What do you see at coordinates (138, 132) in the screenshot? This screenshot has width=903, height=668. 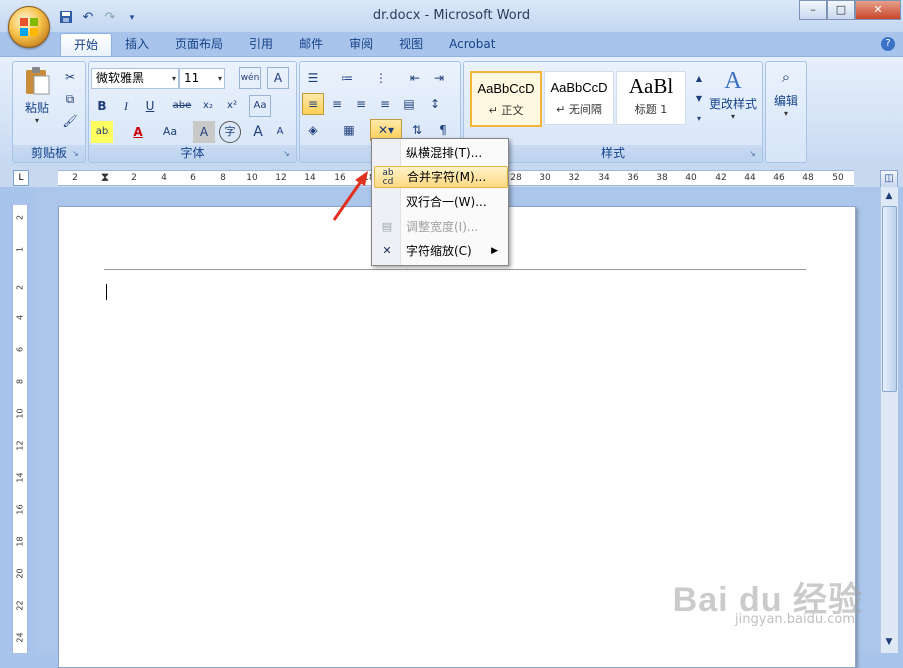 I see `font-color-button: A` at bounding box center [138, 132].